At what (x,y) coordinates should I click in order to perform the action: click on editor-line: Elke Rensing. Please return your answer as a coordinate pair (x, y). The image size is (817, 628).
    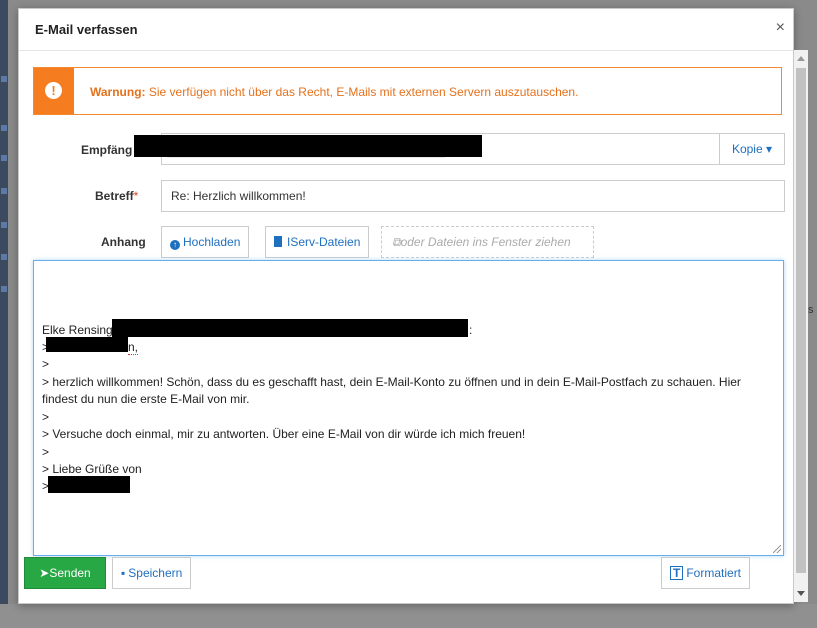
    Looking at the image, I should click on (77, 330).